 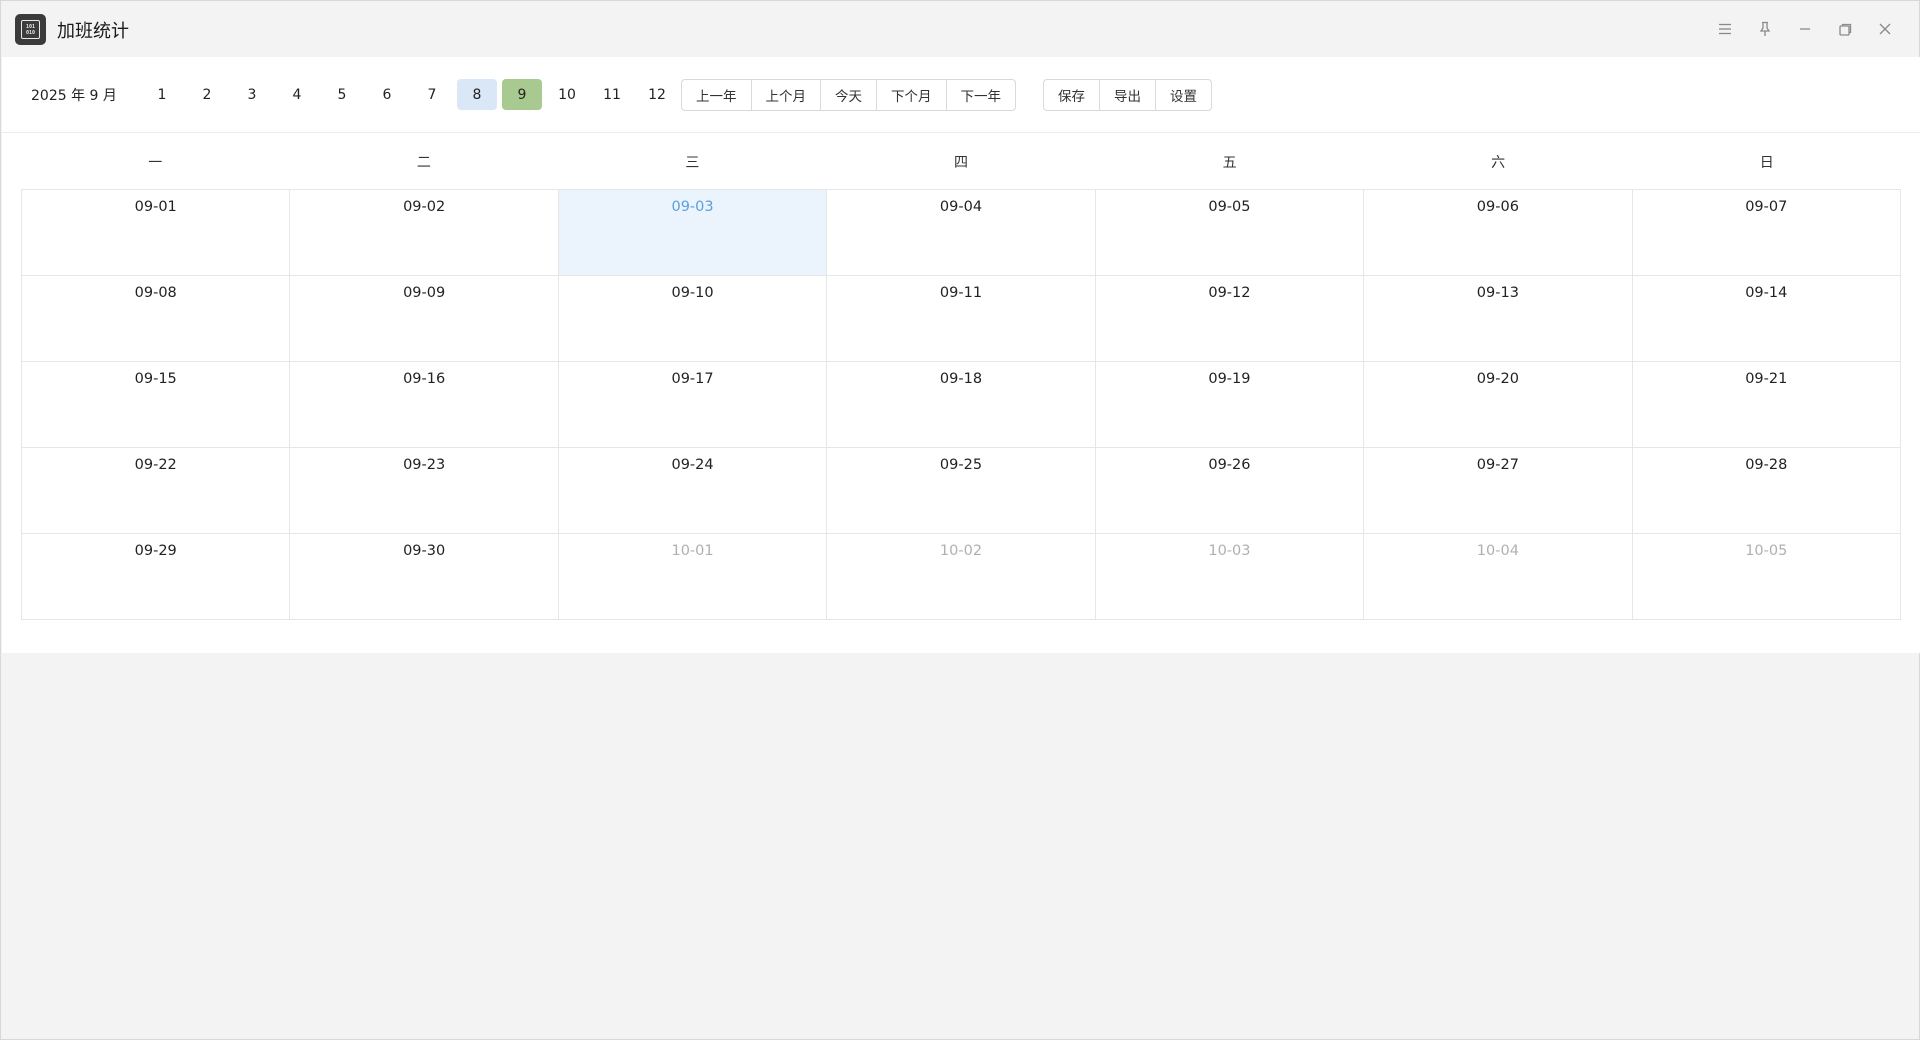 I want to click on weekday-label: 六, so click(x=1498, y=162).